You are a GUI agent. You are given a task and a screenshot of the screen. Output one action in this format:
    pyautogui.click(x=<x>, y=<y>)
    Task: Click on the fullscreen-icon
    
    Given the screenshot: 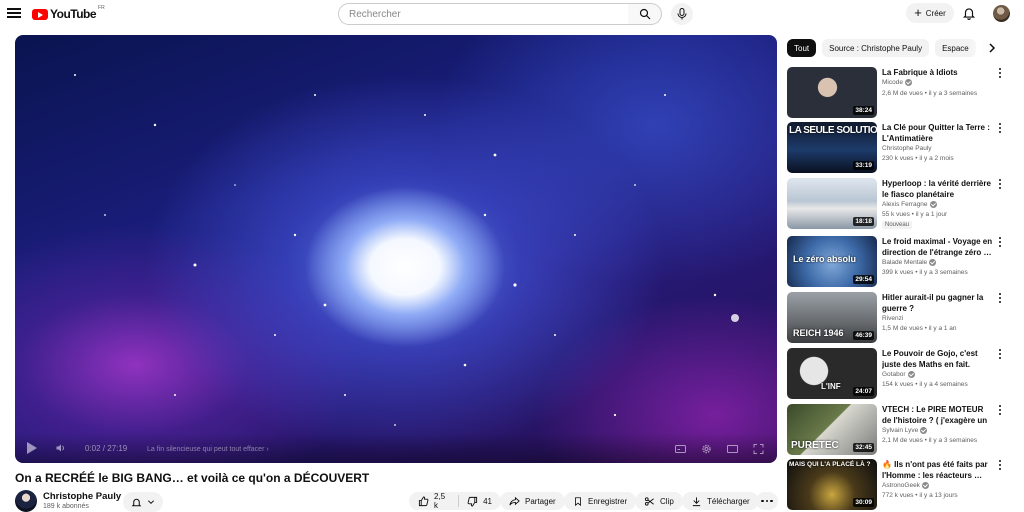 What is the action you would take?
    pyautogui.click(x=758, y=449)
    